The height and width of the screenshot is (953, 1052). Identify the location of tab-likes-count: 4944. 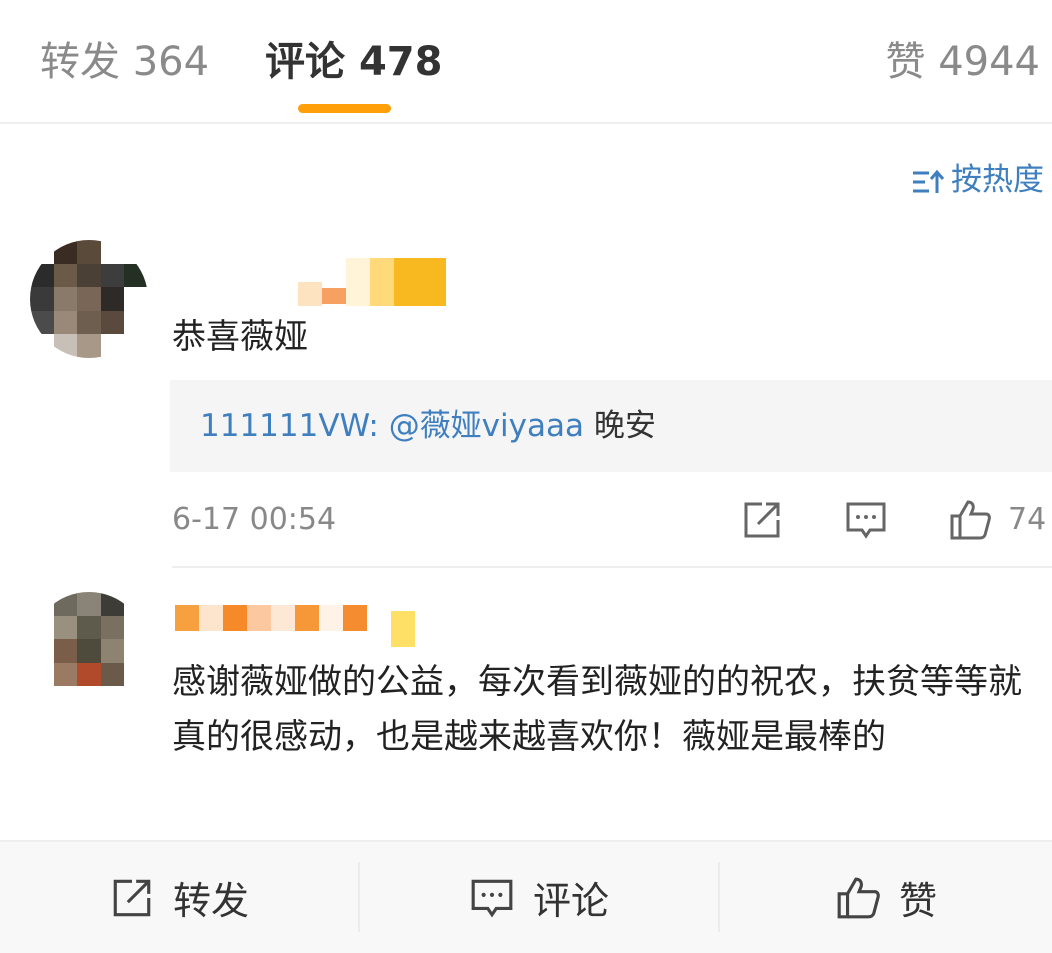
(989, 62).